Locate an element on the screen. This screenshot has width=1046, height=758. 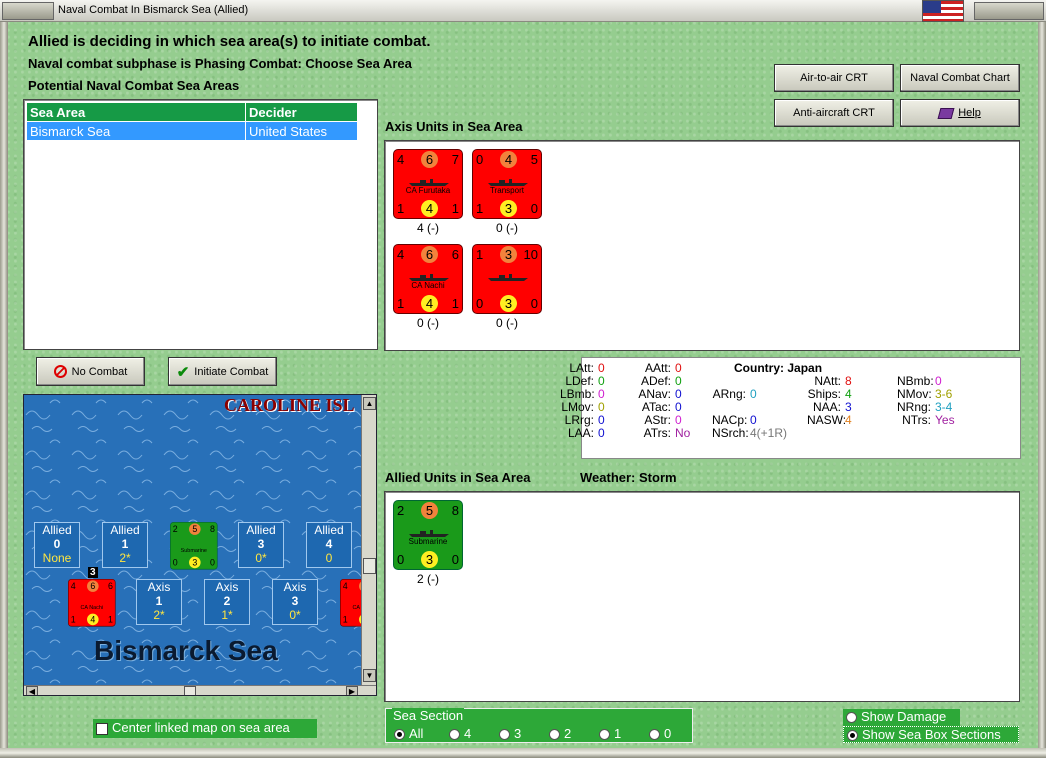
unit-name: CA Nachi is located at coordinates (428, 285).